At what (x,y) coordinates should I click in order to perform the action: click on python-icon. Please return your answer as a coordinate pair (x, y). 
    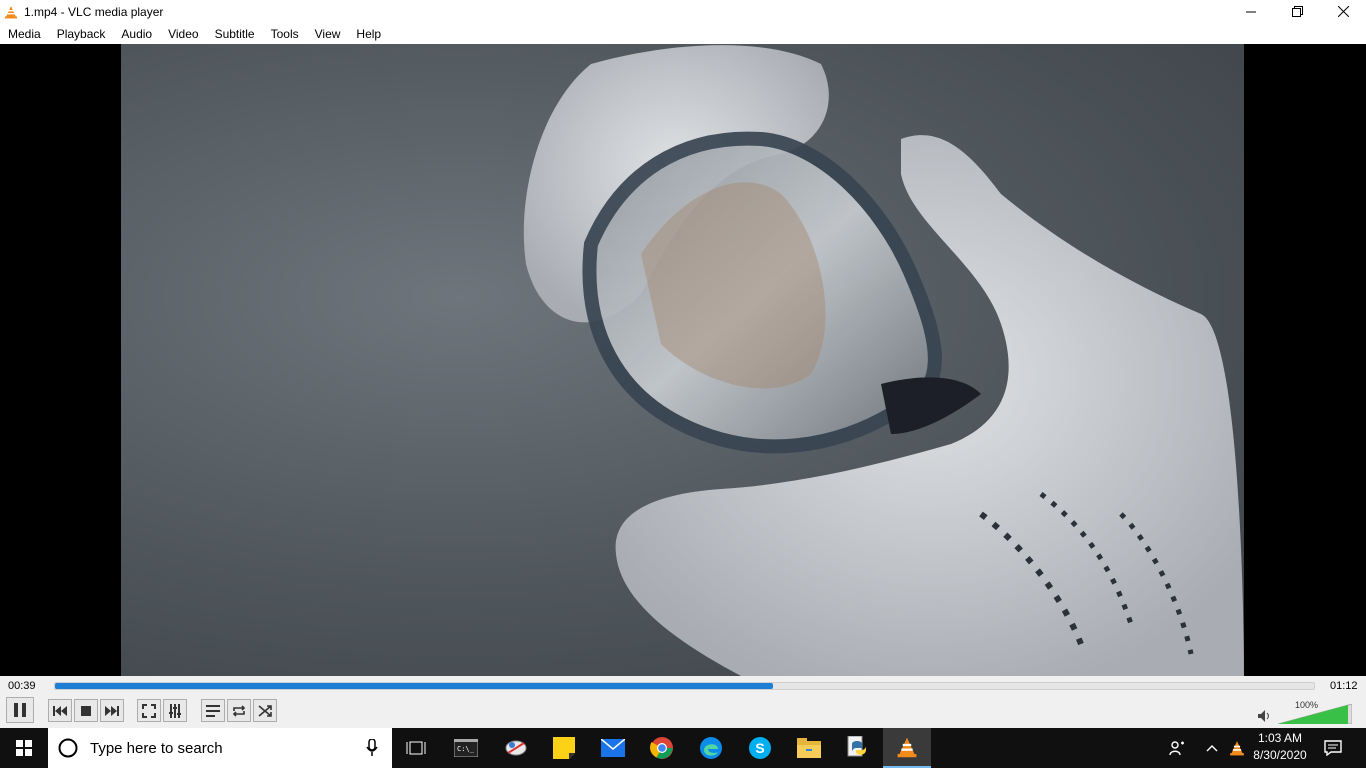
    Looking at the image, I should click on (856, 746).